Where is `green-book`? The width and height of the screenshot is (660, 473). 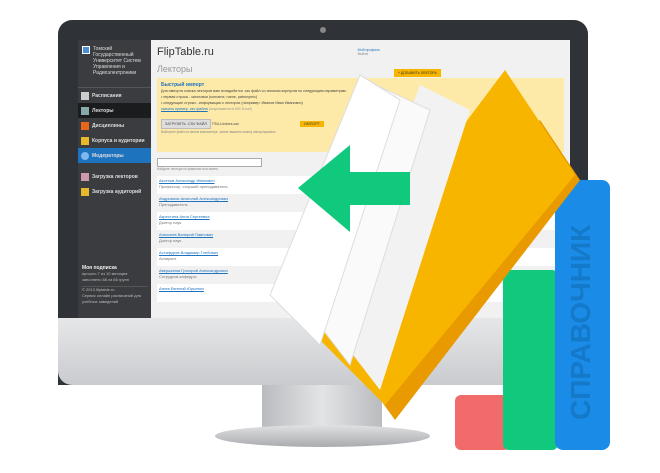 green-book is located at coordinates (530, 360).